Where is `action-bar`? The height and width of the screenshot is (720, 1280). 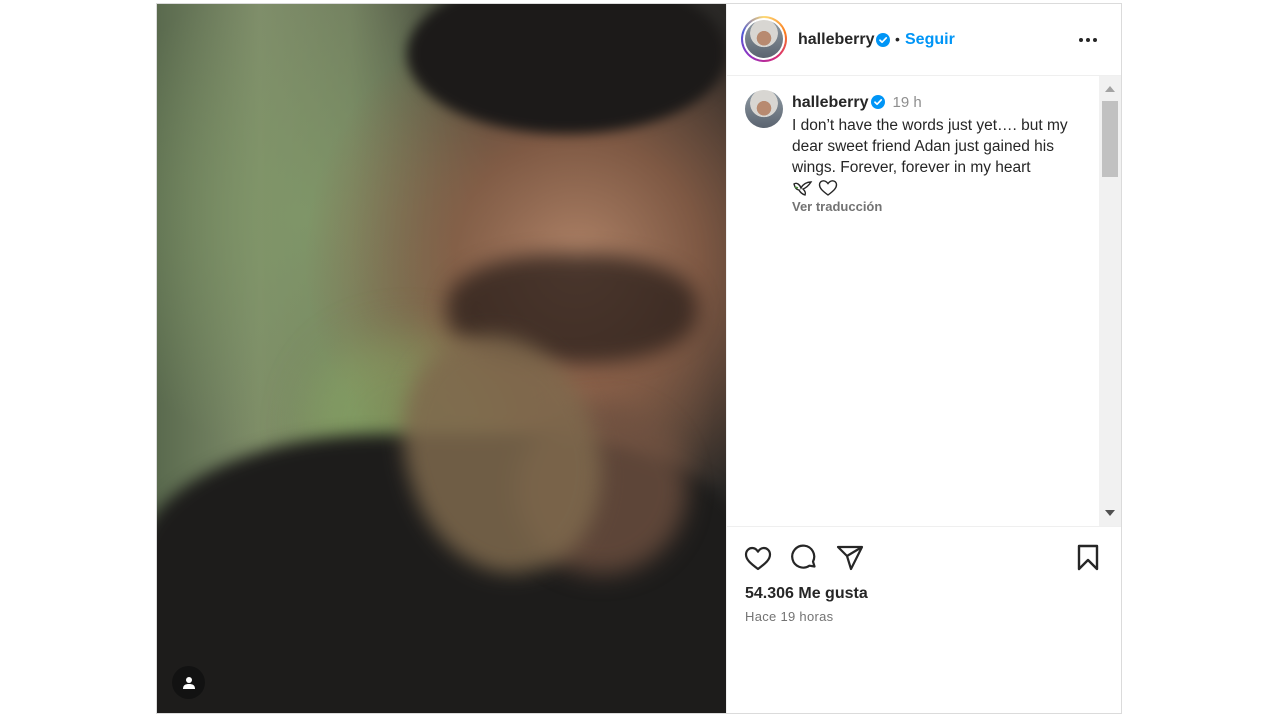 action-bar is located at coordinates (924, 557).